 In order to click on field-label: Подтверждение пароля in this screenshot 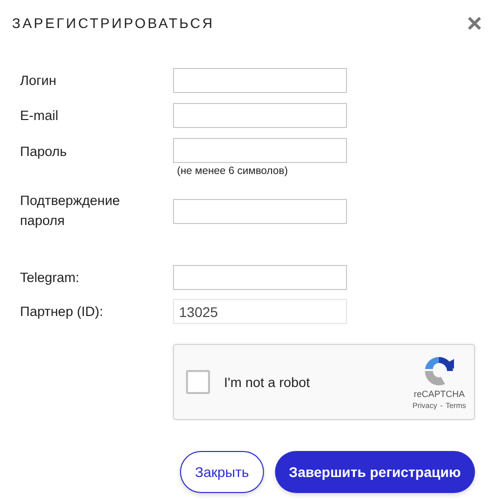, I will do `click(70, 211)`.